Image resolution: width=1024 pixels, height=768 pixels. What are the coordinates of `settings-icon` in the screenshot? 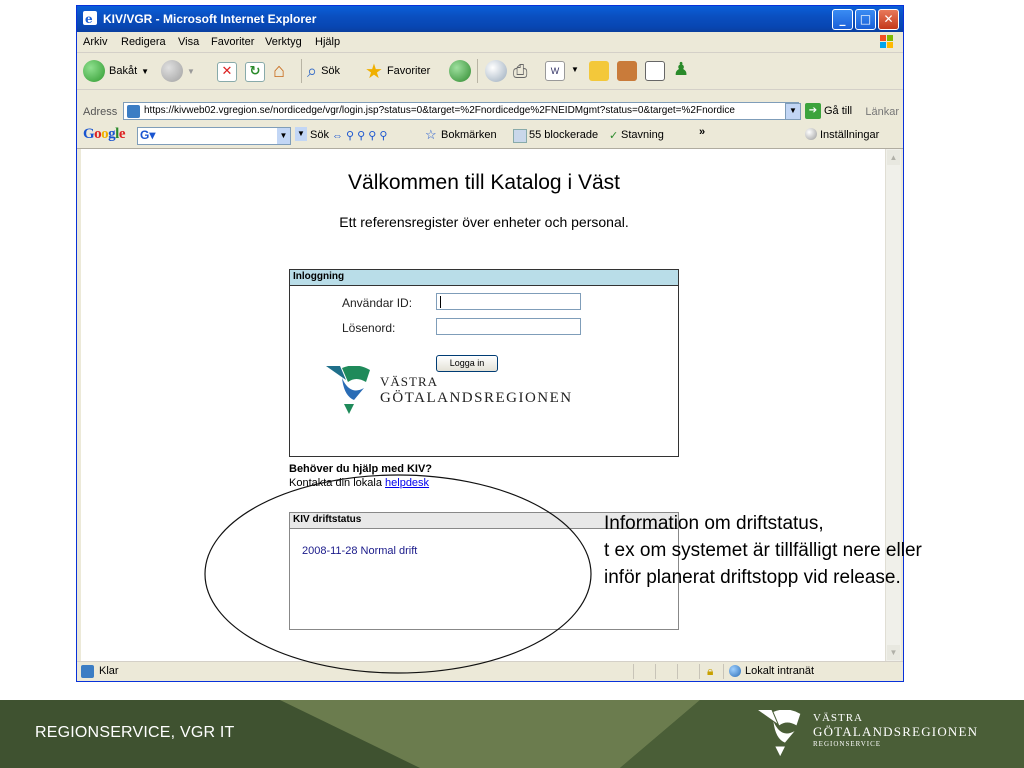 It's located at (811, 134).